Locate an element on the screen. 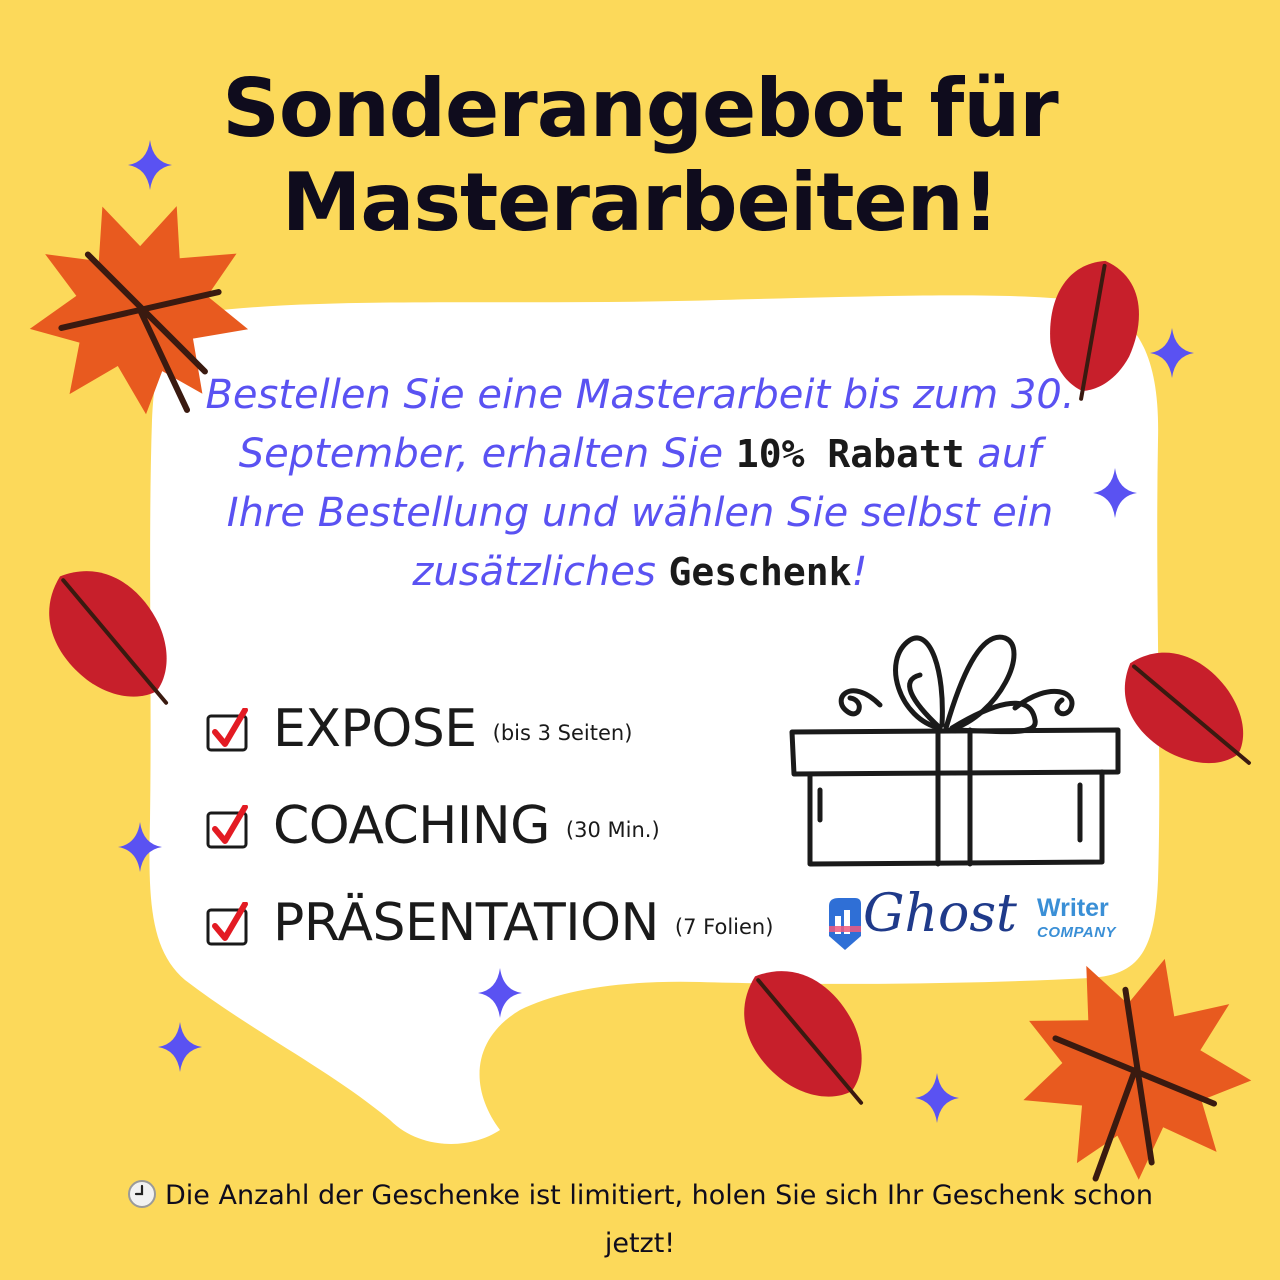 Image resolution: width=1280 pixels, height=1280 pixels. logo-writer-text: Writer is located at coordinates (1073, 908).